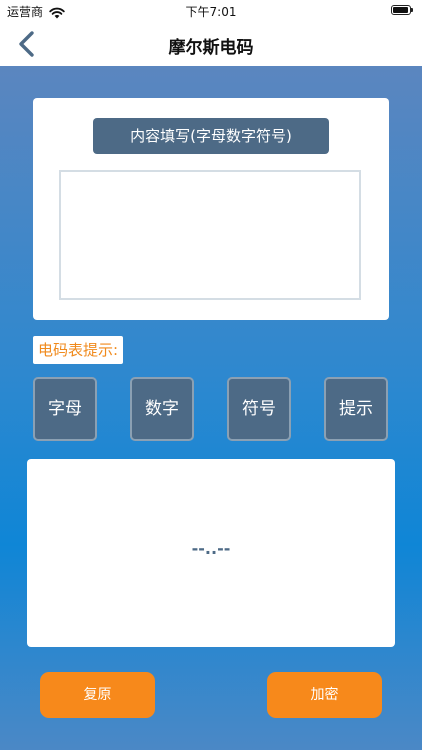 Image resolution: width=422 pixels, height=750 pixels. I want to click on nav-bar: 摩尔斯电码, so click(211, 44).